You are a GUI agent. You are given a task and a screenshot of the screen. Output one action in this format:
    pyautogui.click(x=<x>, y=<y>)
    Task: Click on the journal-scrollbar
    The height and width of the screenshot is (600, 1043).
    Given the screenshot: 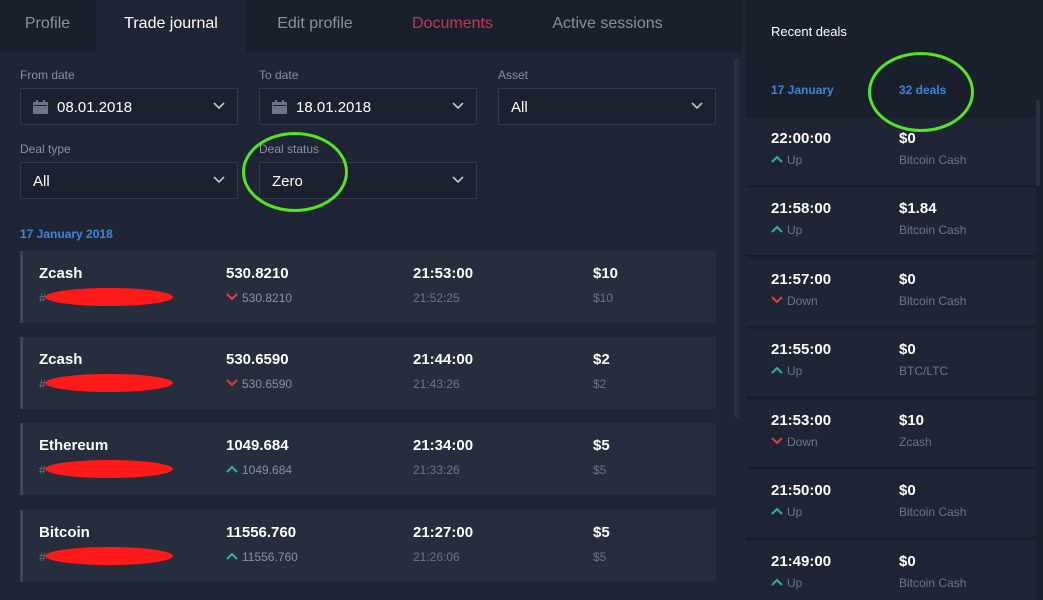 What is the action you would take?
    pyautogui.click(x=736, y=238)
    